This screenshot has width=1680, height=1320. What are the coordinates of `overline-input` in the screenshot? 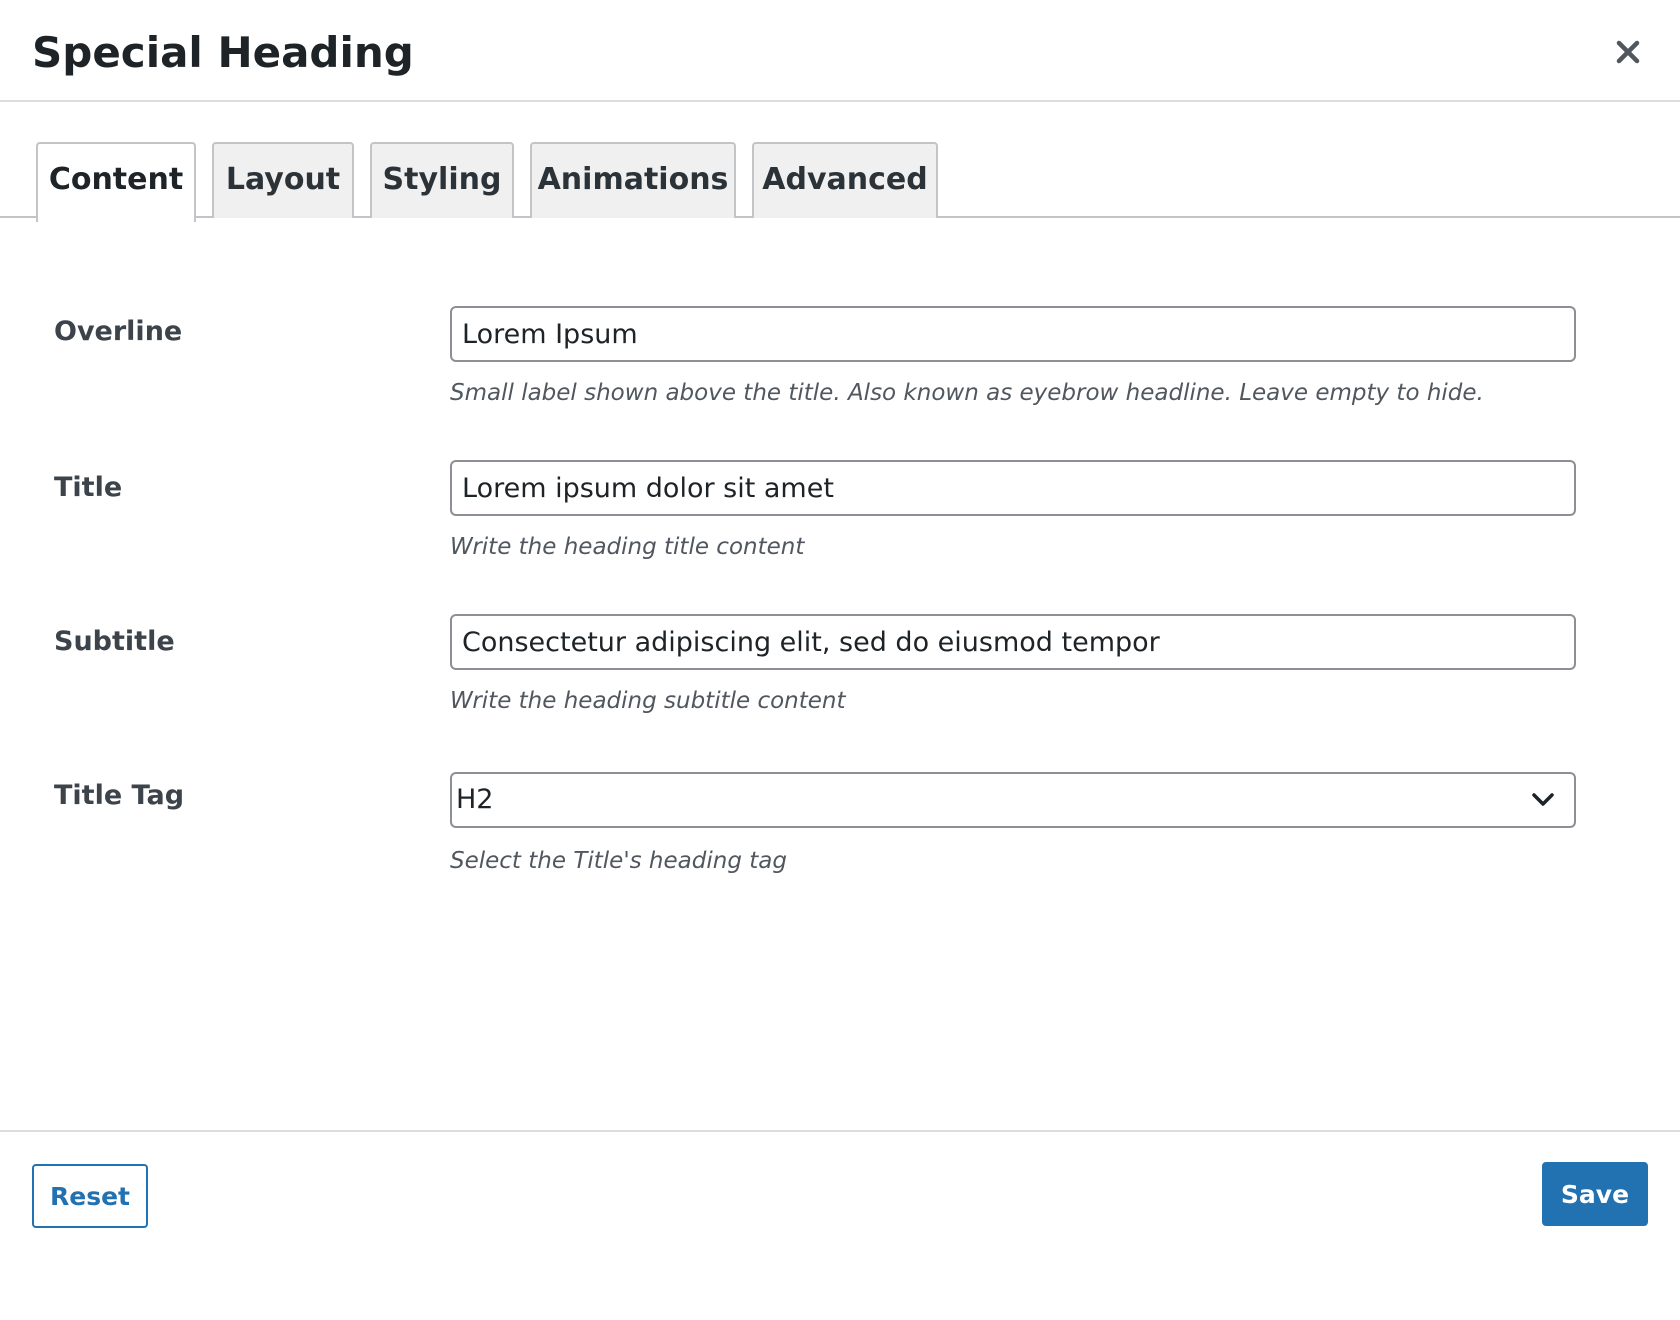 It's located at (1013, 334).